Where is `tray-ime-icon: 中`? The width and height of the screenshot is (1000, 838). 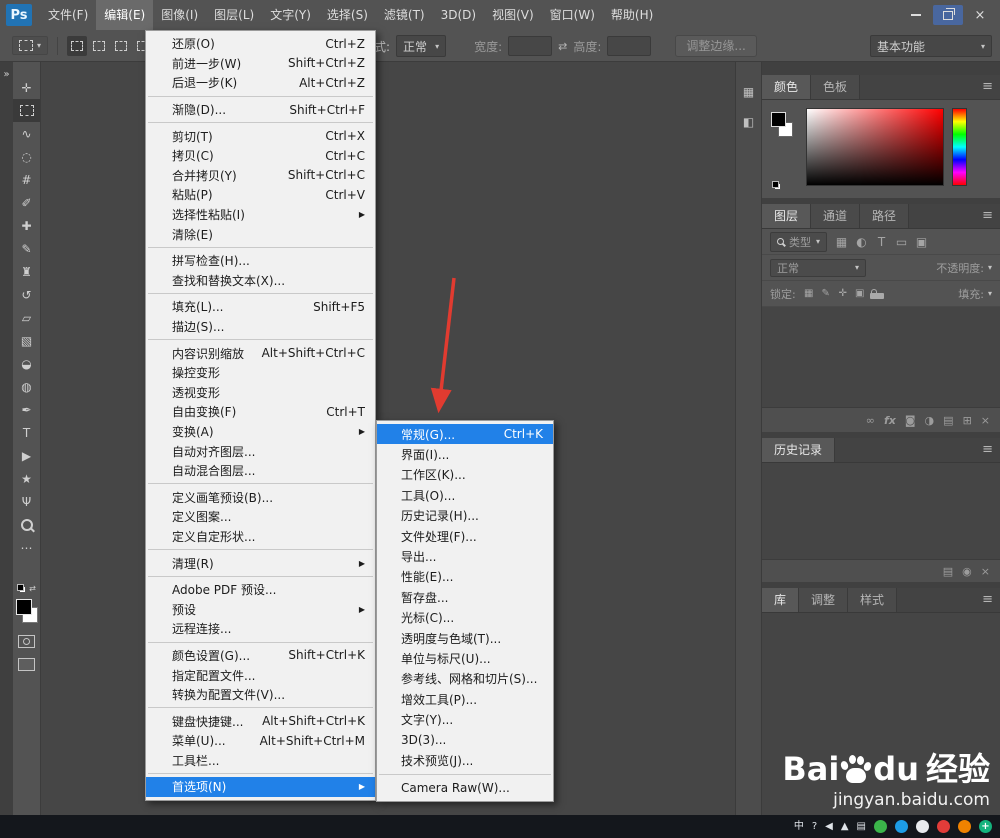 tray-ime-icon: 中 is located at coordinates (799, 826).